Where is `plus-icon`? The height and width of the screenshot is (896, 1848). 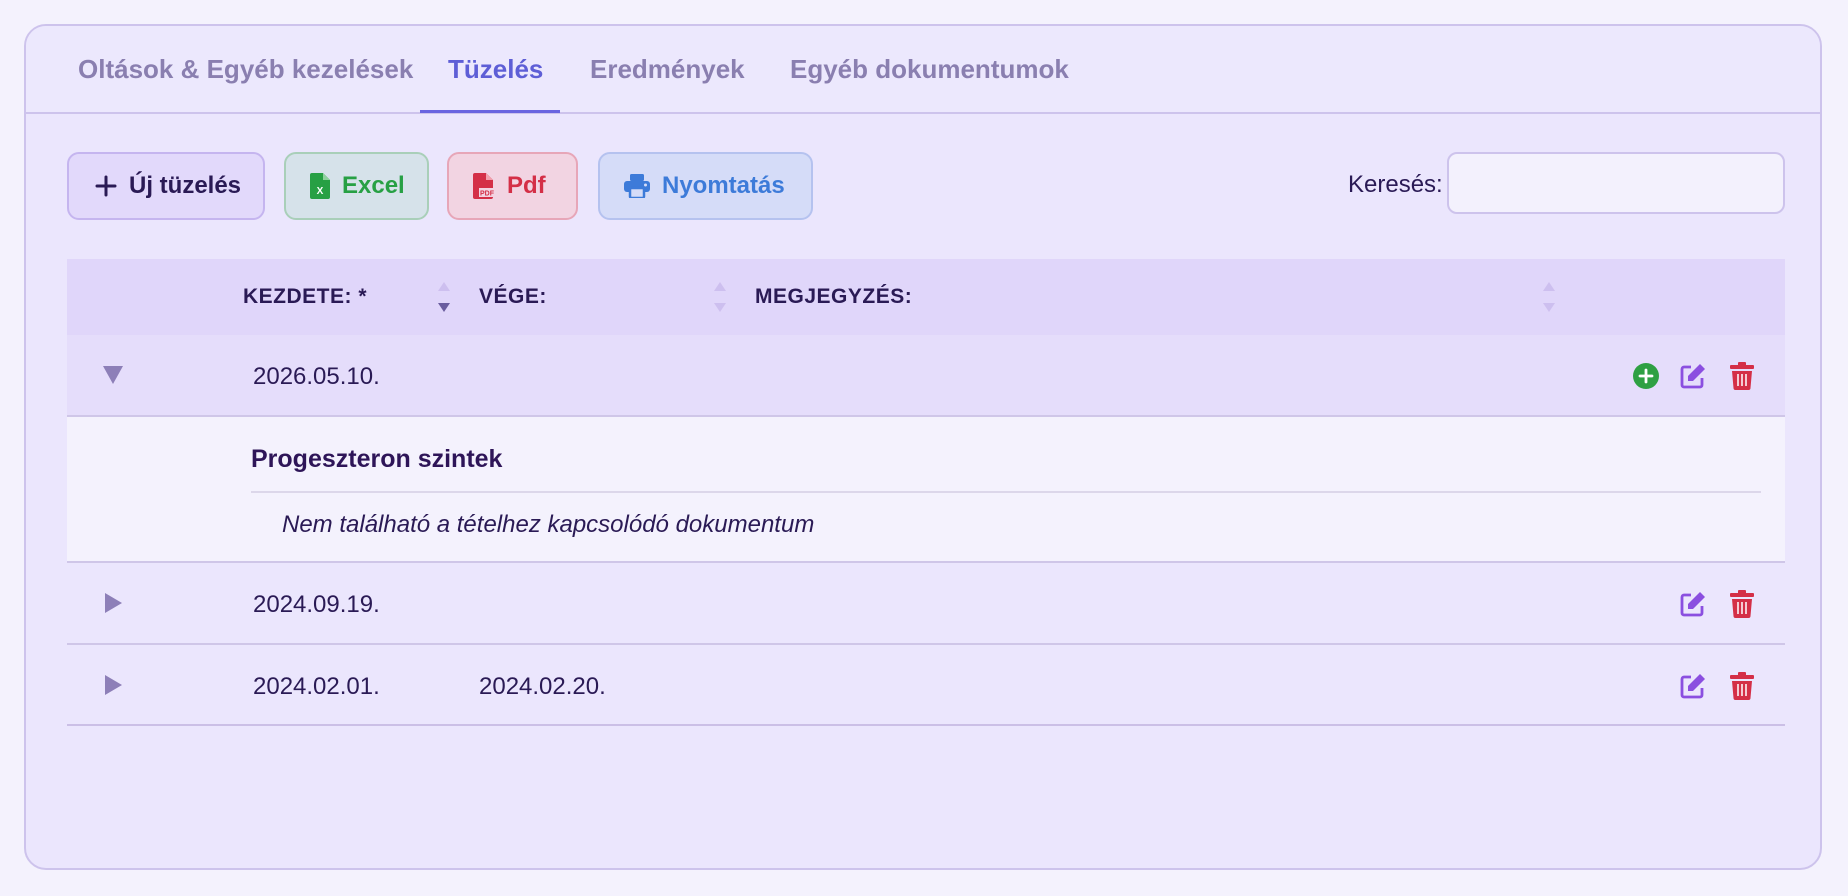
plus-icon is located at coordinates (106, 186).